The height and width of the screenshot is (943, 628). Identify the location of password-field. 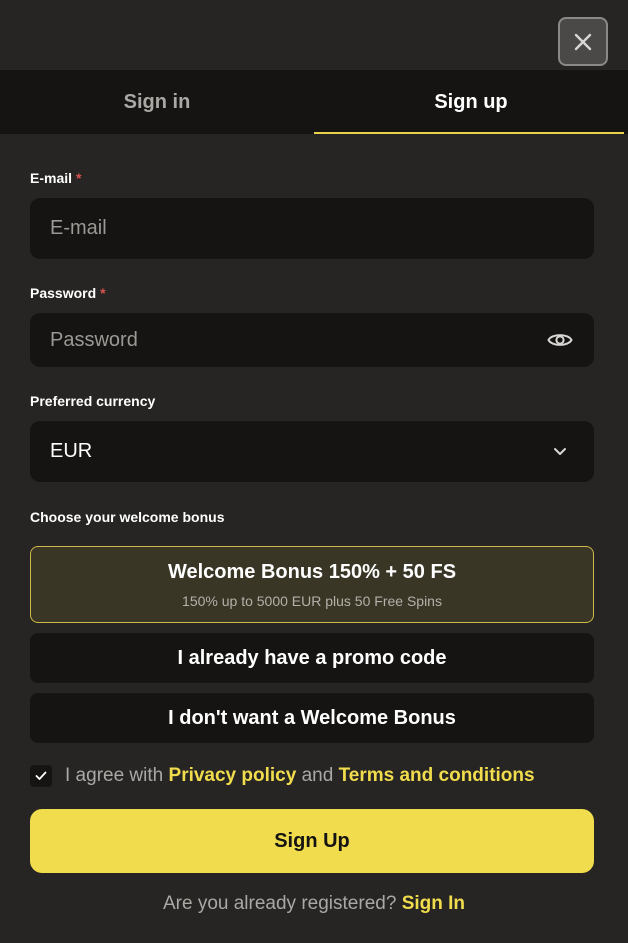
(312, 340).